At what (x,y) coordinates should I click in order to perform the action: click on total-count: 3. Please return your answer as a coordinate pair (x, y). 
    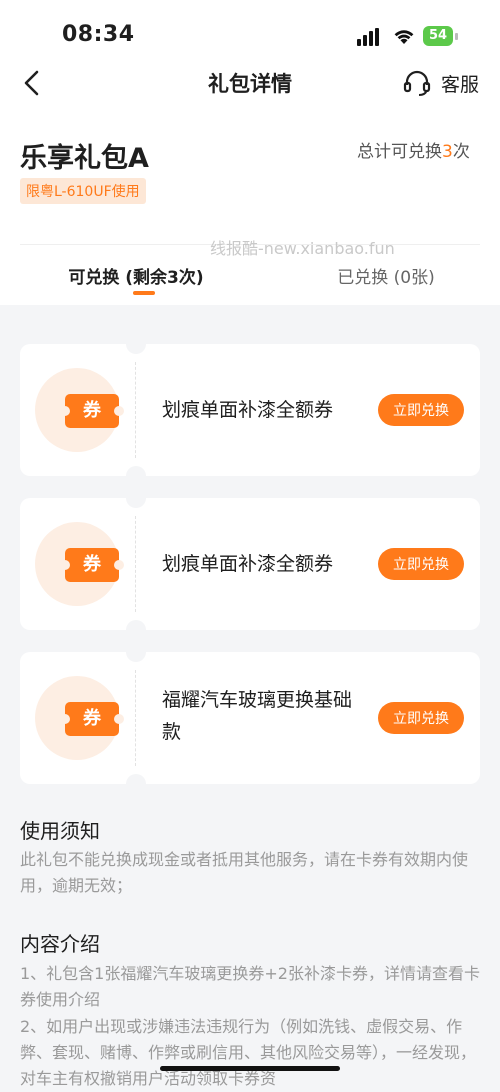
    Looking at the image, I should click on (447, 152).